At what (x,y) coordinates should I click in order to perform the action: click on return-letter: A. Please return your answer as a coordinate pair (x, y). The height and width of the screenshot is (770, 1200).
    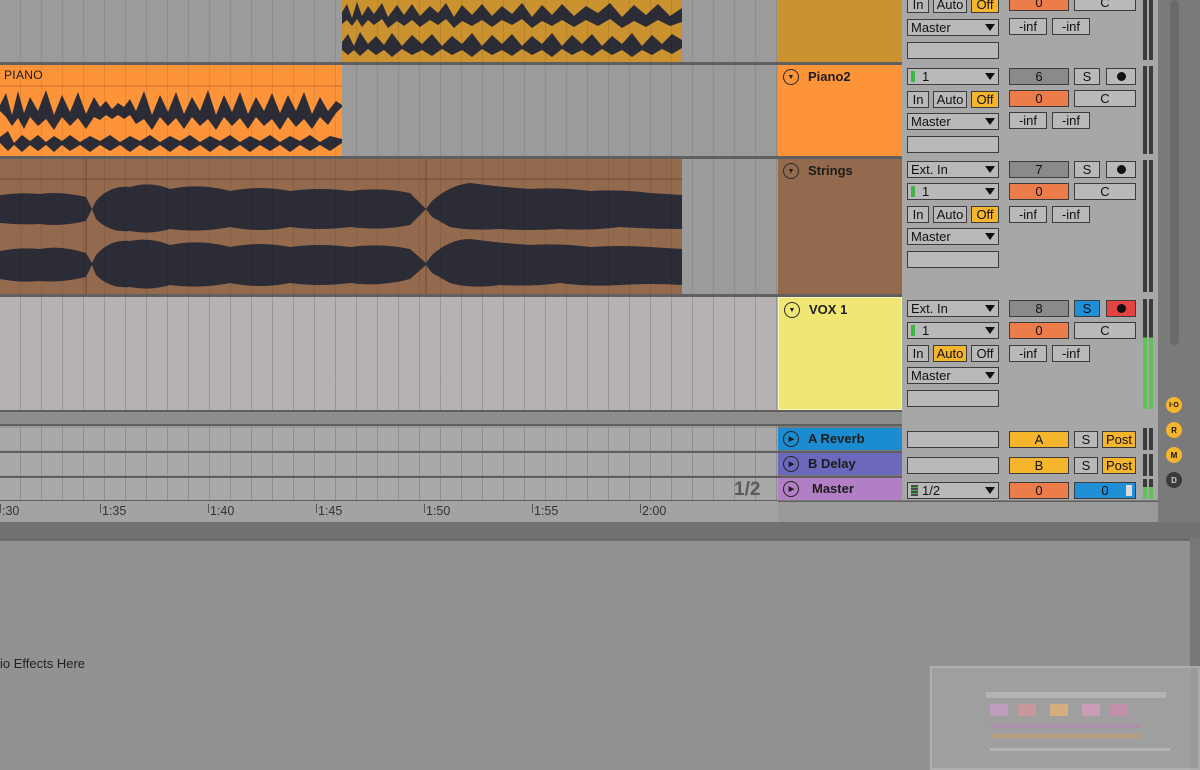
    Looking at the image, I should click on (1039, 439).